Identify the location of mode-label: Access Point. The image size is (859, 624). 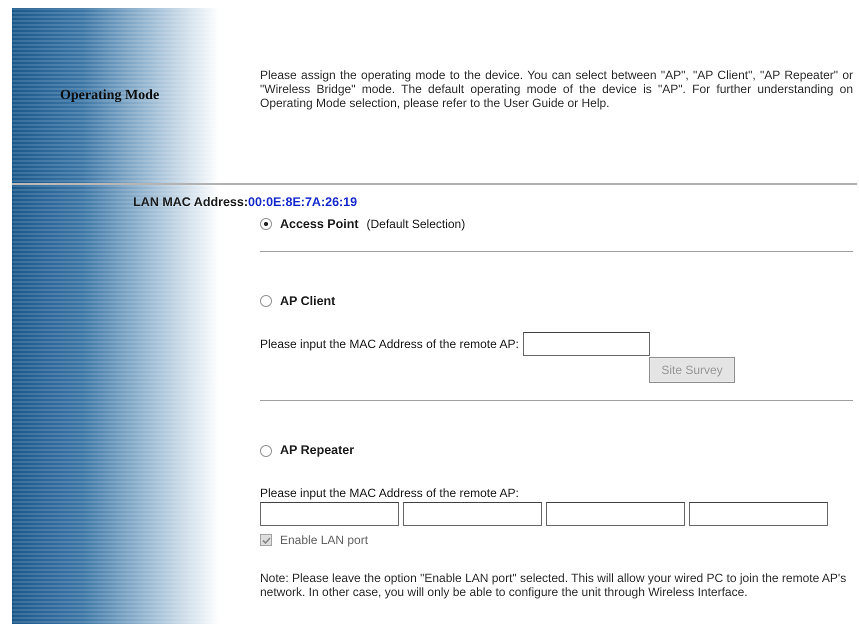
(319, 224).